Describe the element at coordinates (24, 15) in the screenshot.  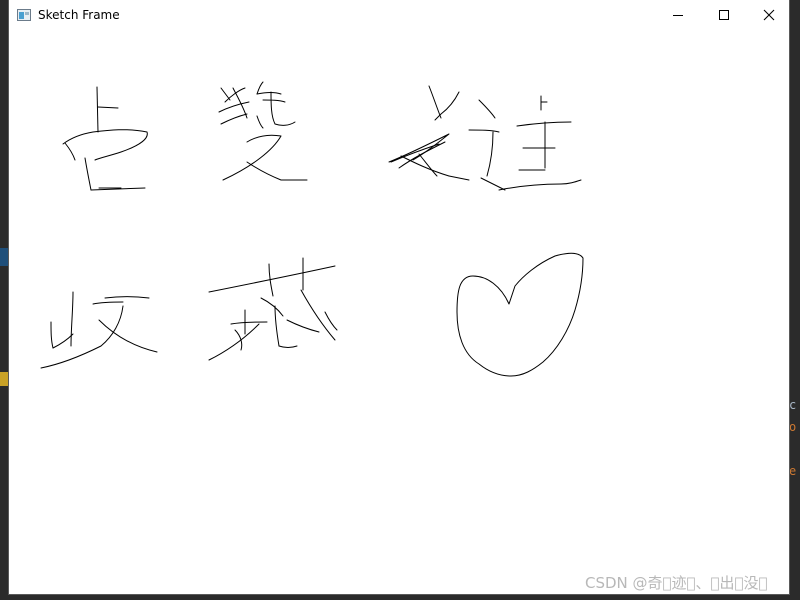
I see `app-window-icon` at that location.